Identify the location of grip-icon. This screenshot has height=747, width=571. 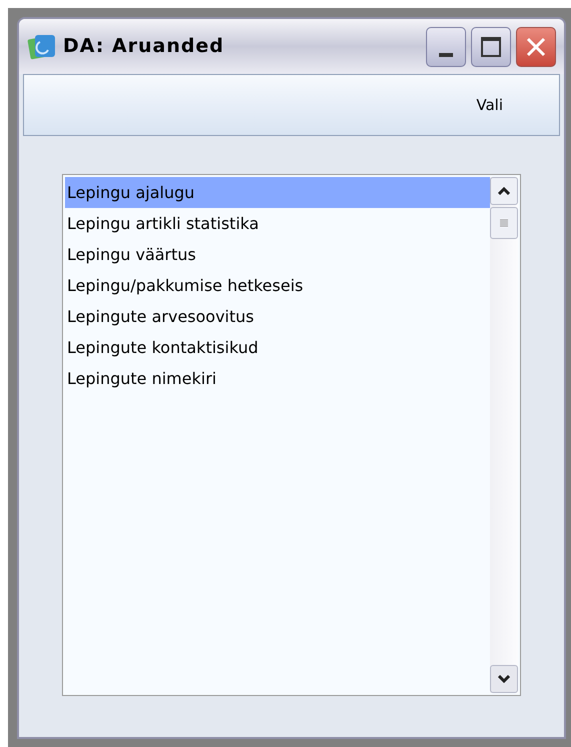
(504, 223).